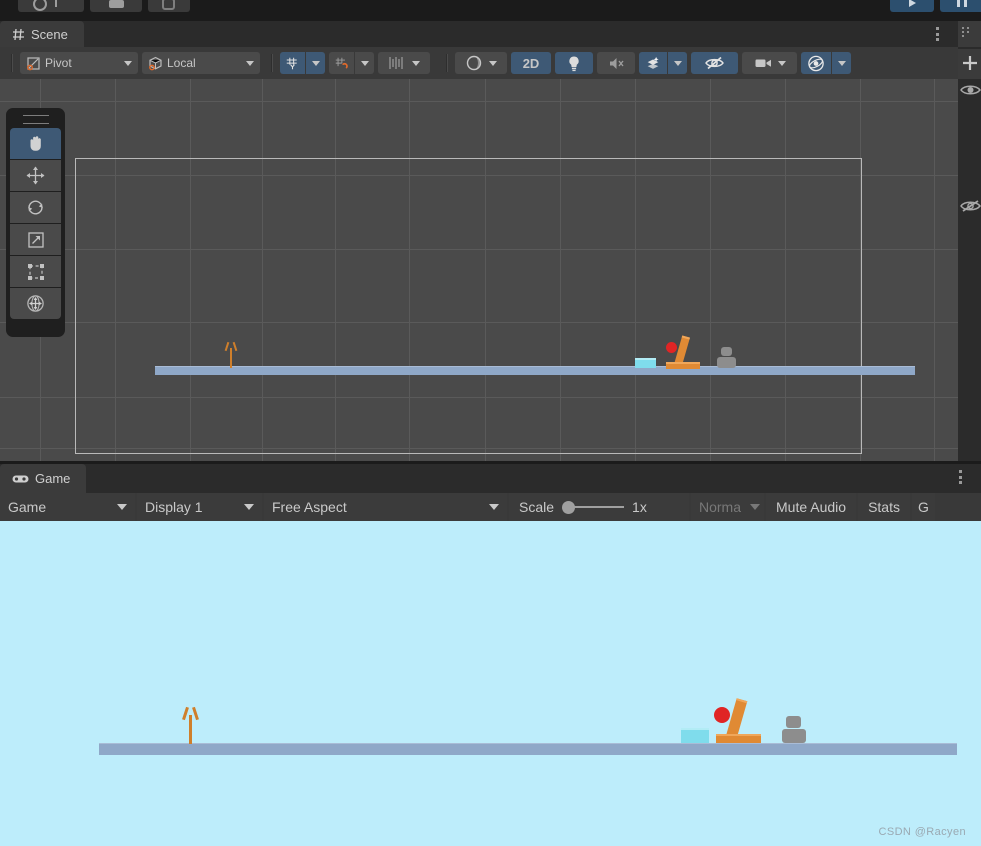 This screenshot has height=846, width=981. I want to click on render-mode-dropdown: Norma, so click(727, 507).